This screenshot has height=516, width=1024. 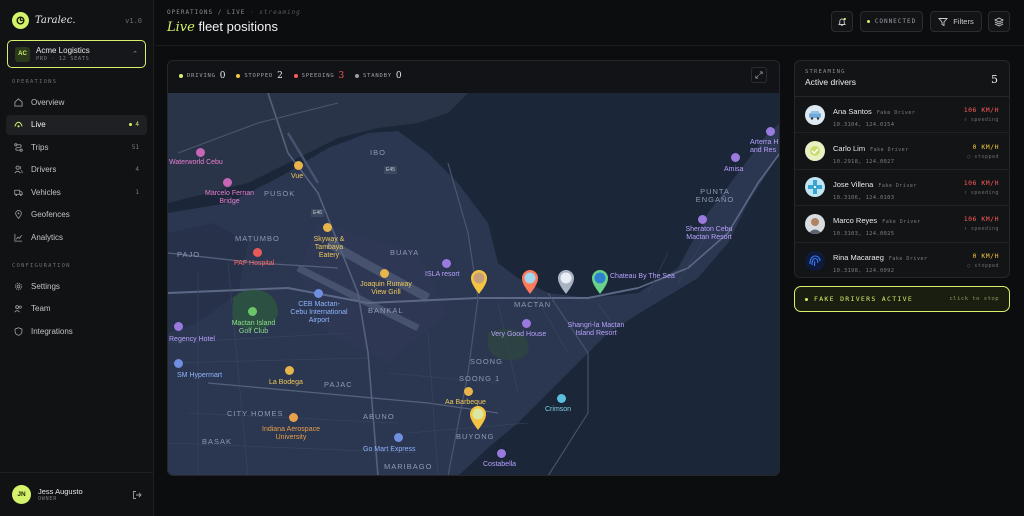 What do you see at coordinates (389, 449) in the screenshot?
I see `poi-label: Go Mart Express` at bounding box center [389, 449].